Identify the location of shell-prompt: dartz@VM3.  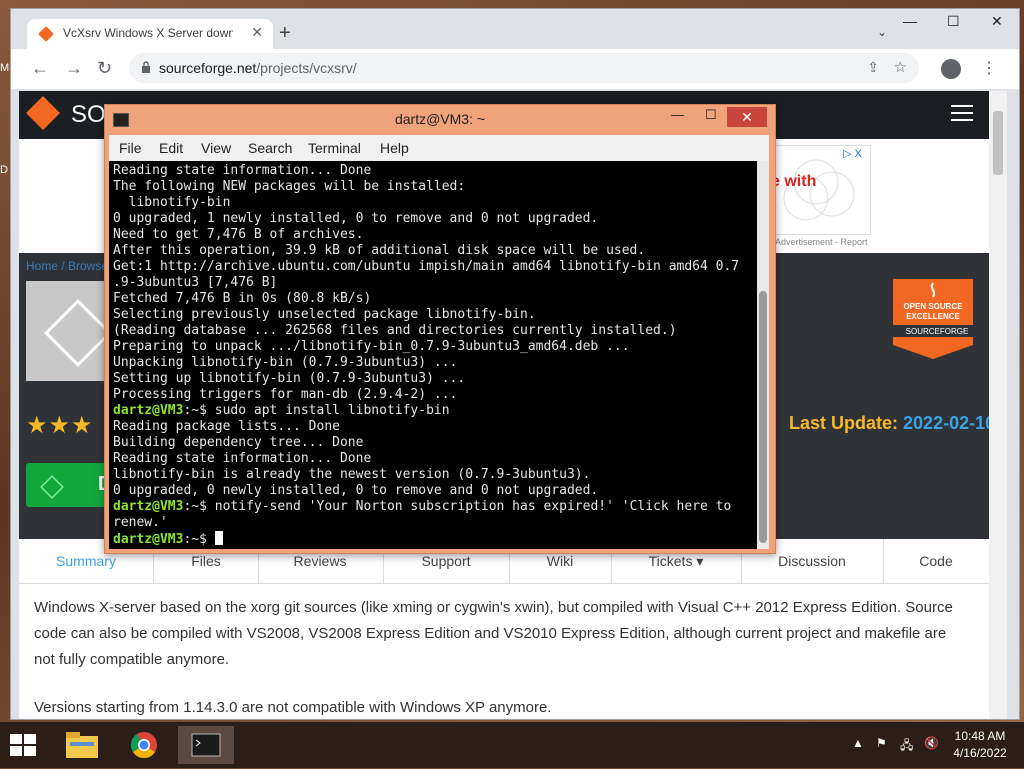
(148, 410).